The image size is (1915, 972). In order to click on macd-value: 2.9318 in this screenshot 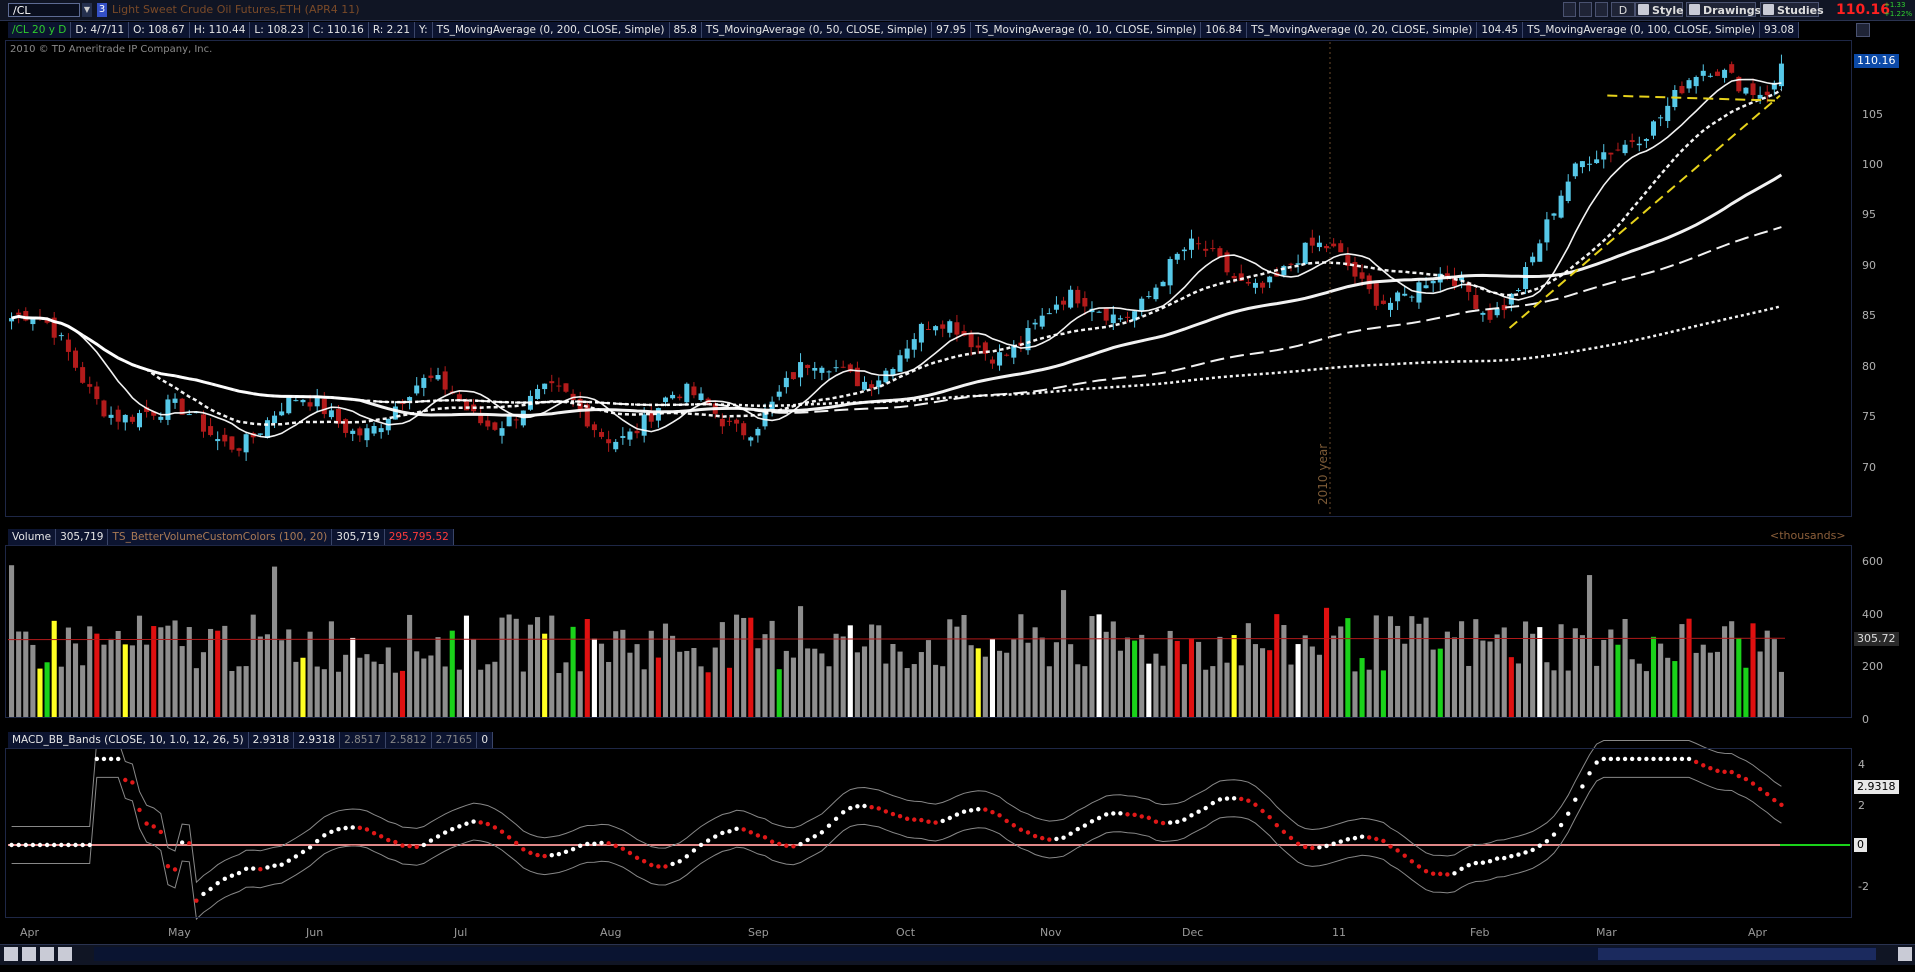, I will do `click(272, 740)`.